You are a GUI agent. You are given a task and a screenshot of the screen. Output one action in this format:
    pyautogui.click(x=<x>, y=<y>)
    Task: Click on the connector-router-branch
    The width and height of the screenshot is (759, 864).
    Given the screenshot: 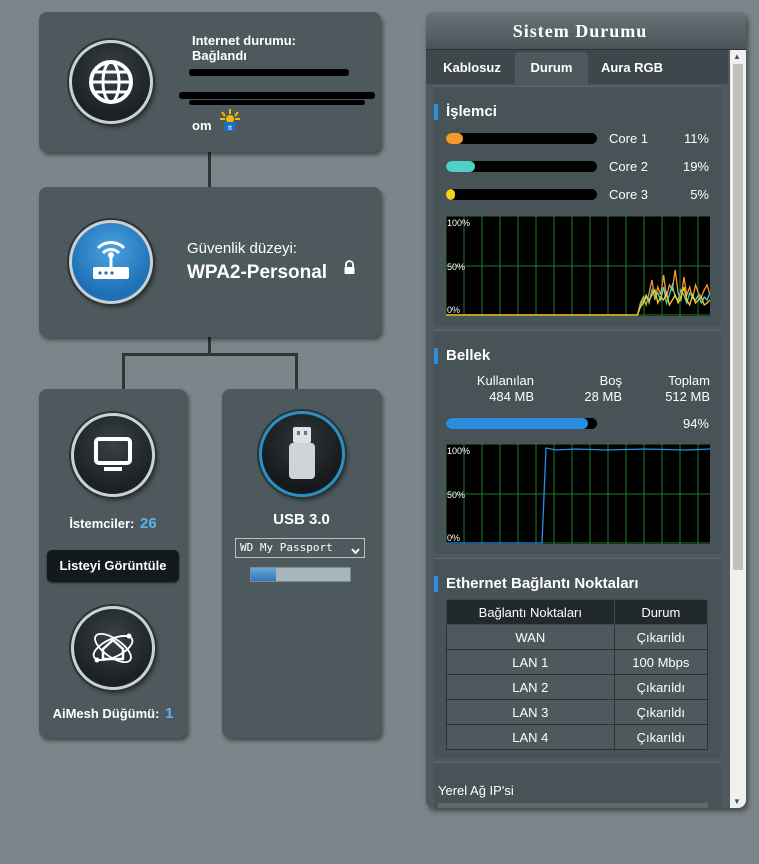 What is the action you would take?
    pyautogui.click(x=209, y=345)
    